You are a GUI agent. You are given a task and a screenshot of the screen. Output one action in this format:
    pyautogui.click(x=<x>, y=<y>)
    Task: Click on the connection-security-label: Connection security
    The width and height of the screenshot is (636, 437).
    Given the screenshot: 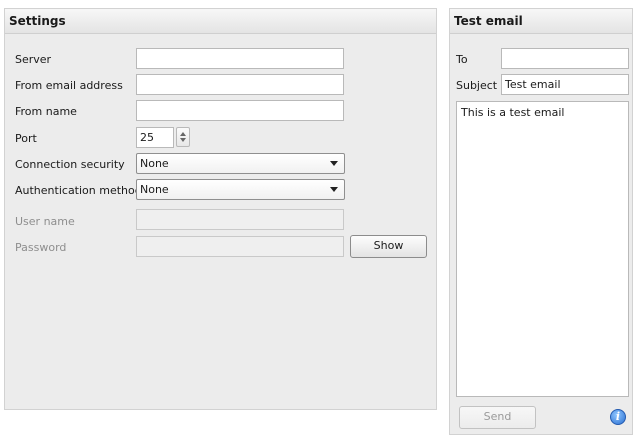 What is the action you would take?
    pyautogui.click(x=70, y=164)
    